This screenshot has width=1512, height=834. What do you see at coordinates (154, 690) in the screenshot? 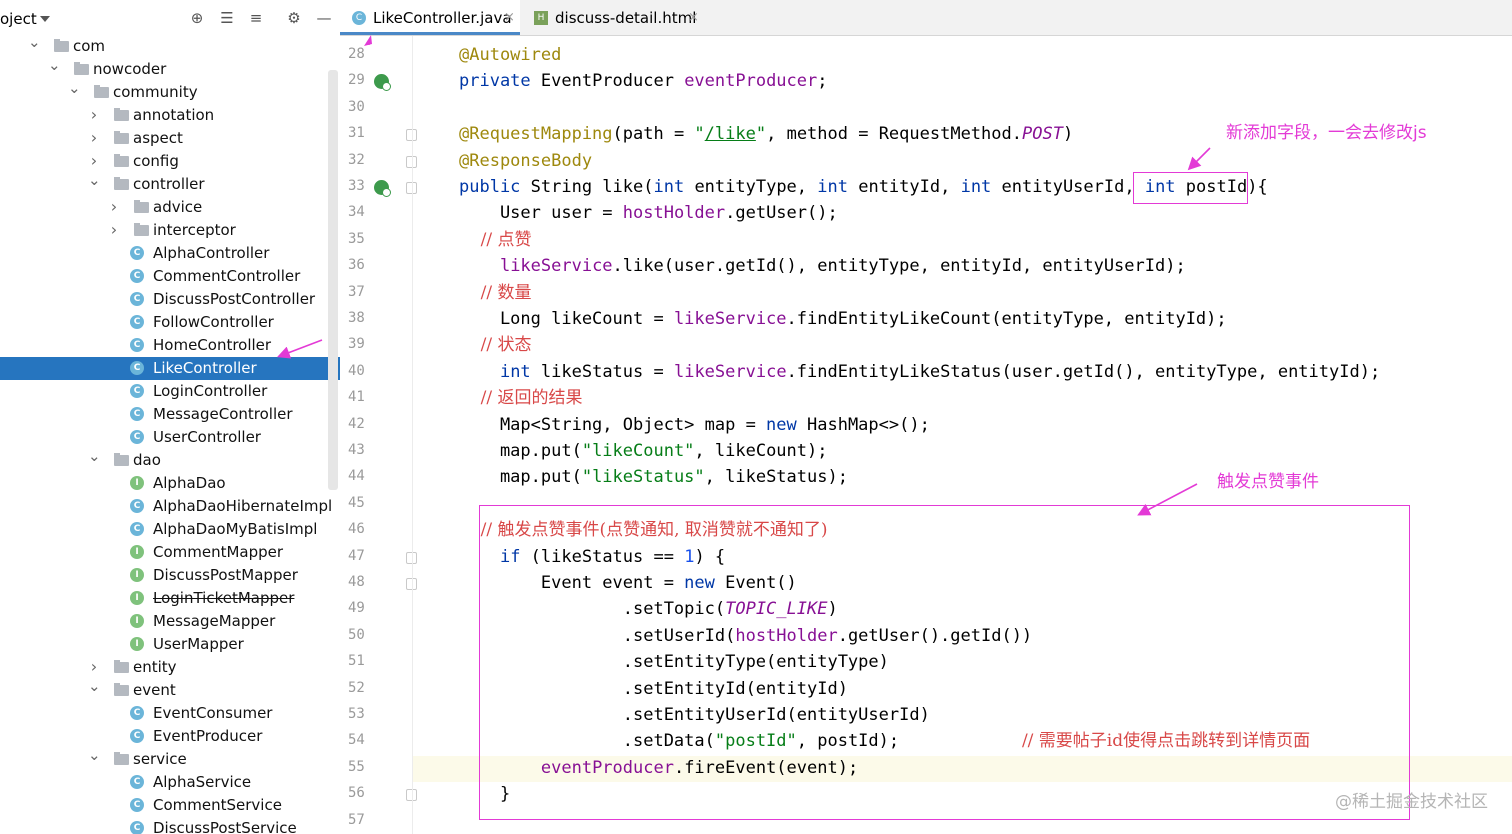
I see `tree-item-label: event` at bounding box center [154, 690].